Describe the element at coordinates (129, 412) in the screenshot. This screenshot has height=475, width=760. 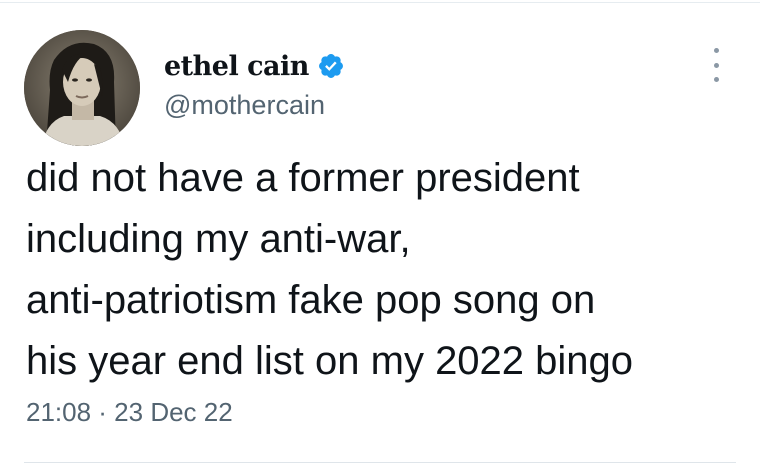
I see `tweet-timestamp: 21:08 · 23 Dec 22` at that location.